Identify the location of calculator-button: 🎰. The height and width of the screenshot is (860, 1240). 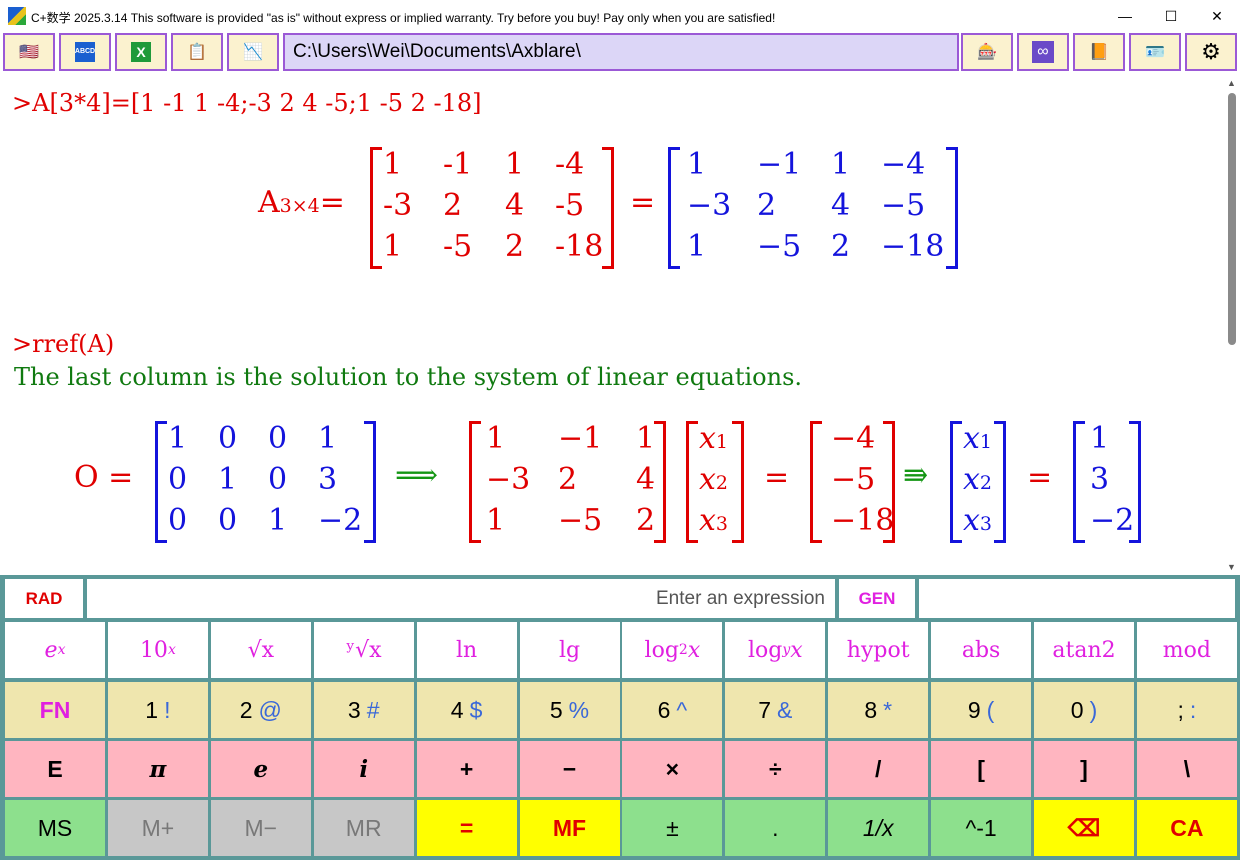
(987, 52).